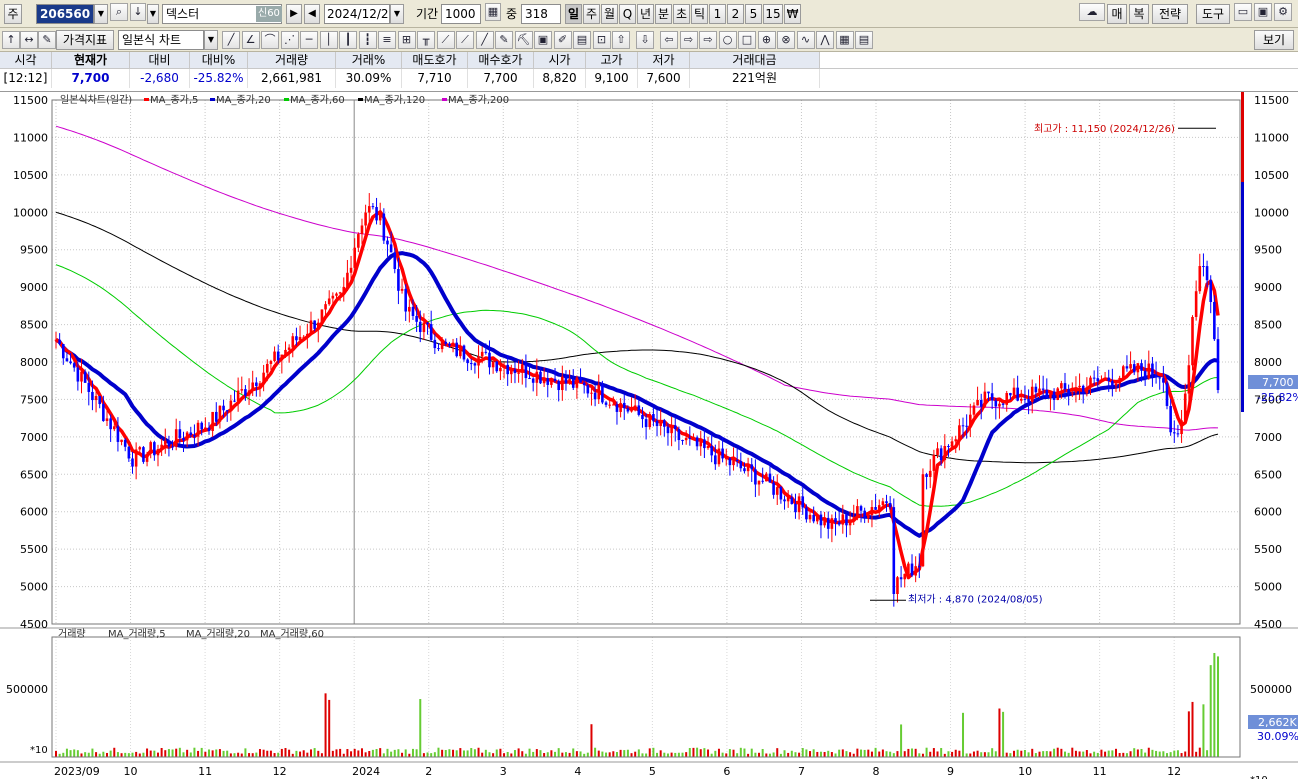 The width and height of the screenshot is (1298, 779). What do you see at coordinates (65, 14) in the screenshot?
I see `stock-code-input: 206560` at bounding box center [65, 14].